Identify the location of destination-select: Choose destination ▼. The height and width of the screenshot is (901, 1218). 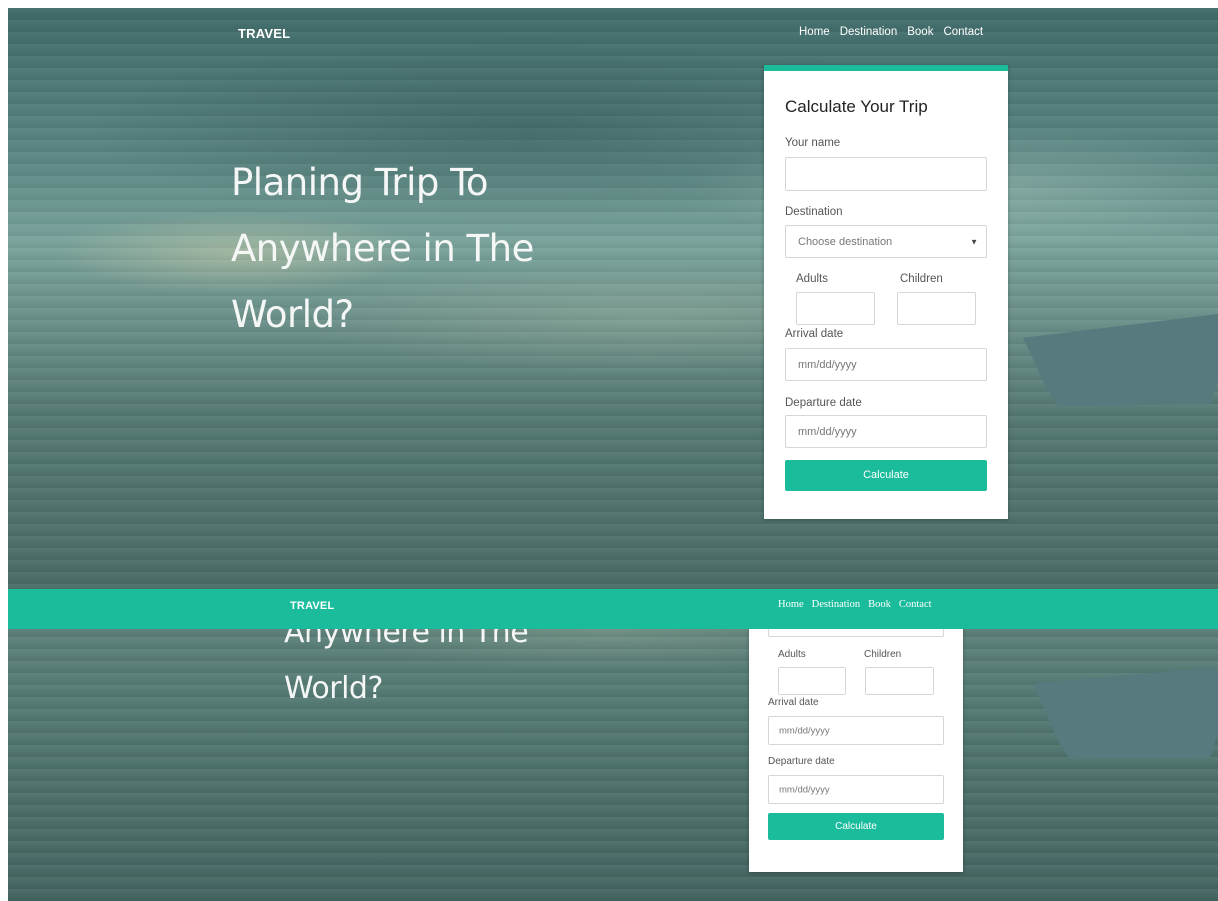
(886, 241).